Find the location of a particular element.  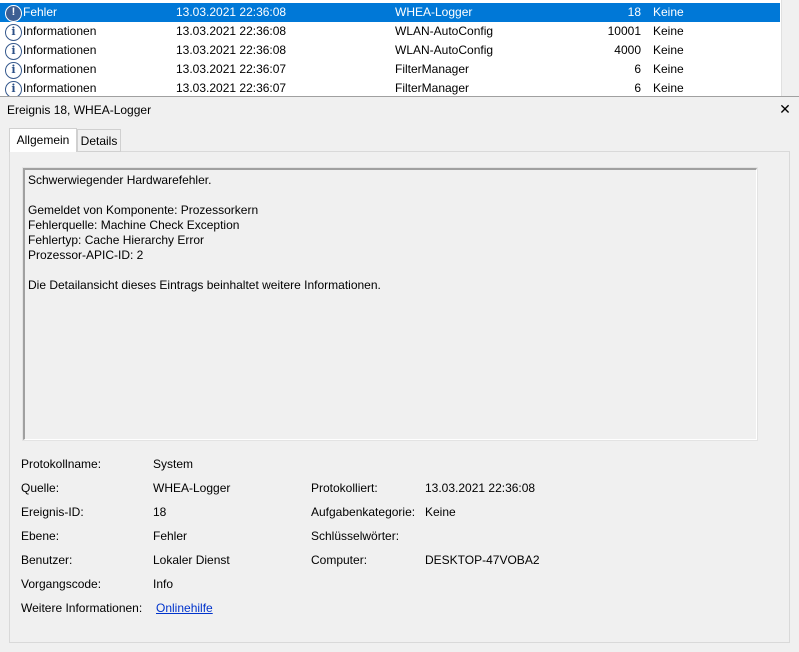

vertical-scrollbar is located at coordinates (790, 48).